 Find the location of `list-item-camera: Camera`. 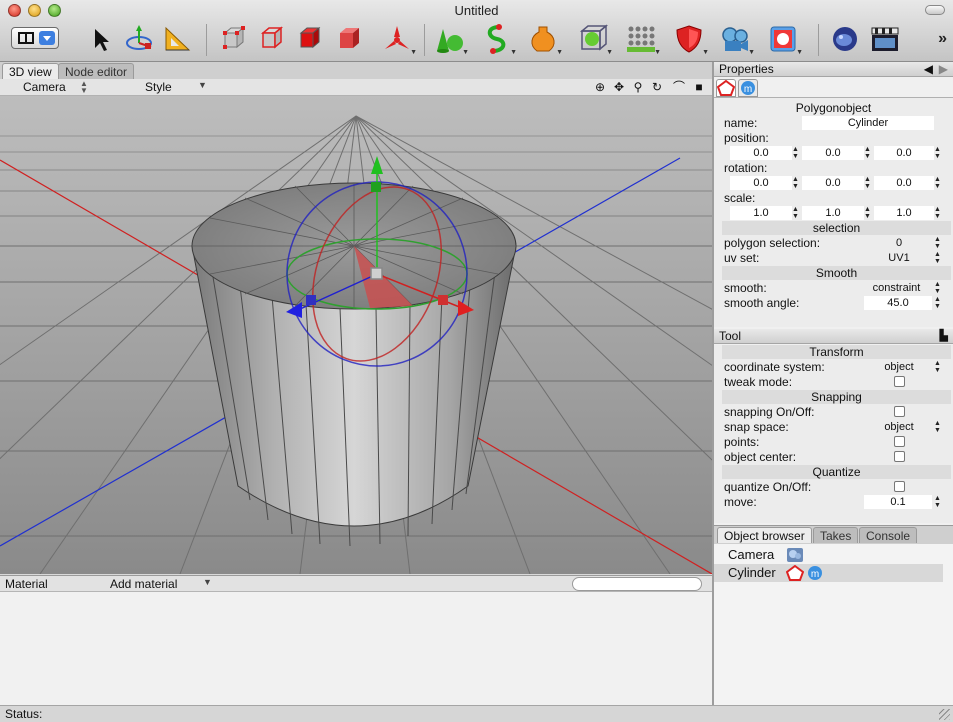

list-item-camera: Camera is located at coordinates (828, 555).